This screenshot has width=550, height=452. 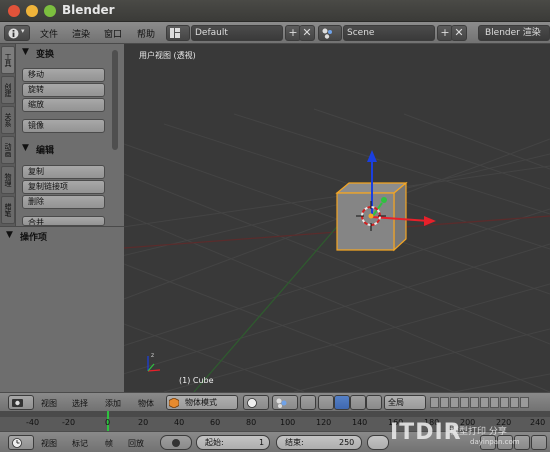 I want to click on end-frame-field: 结束: 250, so click(x=319, y=442).